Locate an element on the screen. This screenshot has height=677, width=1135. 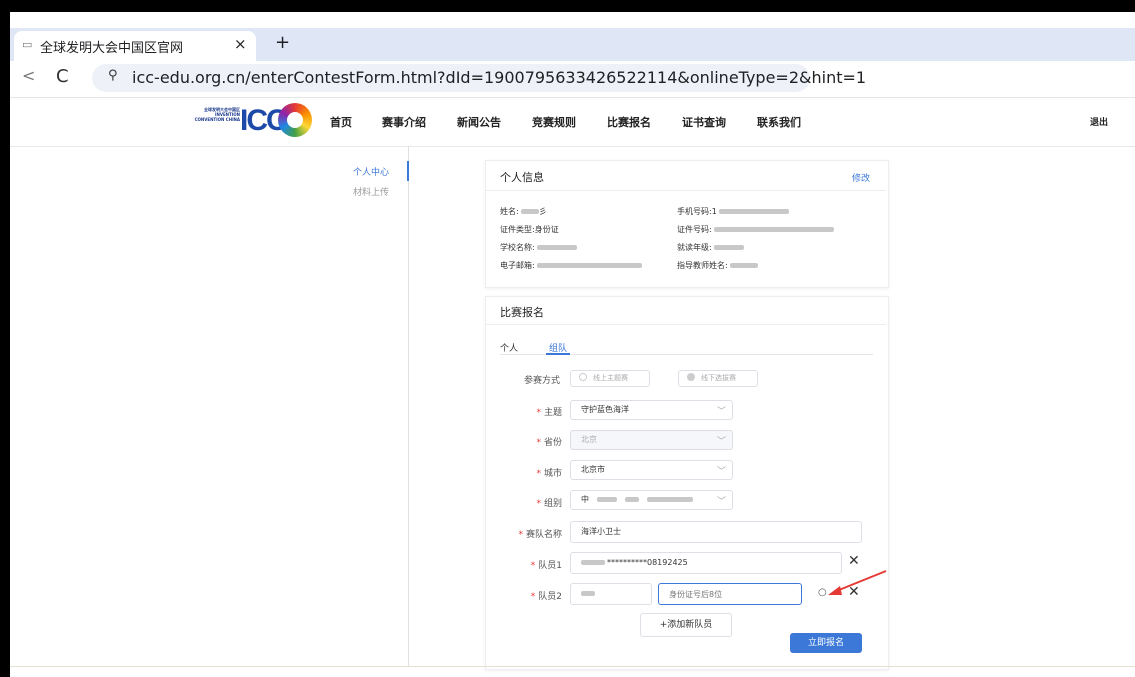
logo-caption: 全球发明大会中国区 INVENTION CONVENTION CHINA is located at coordinates (217, 114).